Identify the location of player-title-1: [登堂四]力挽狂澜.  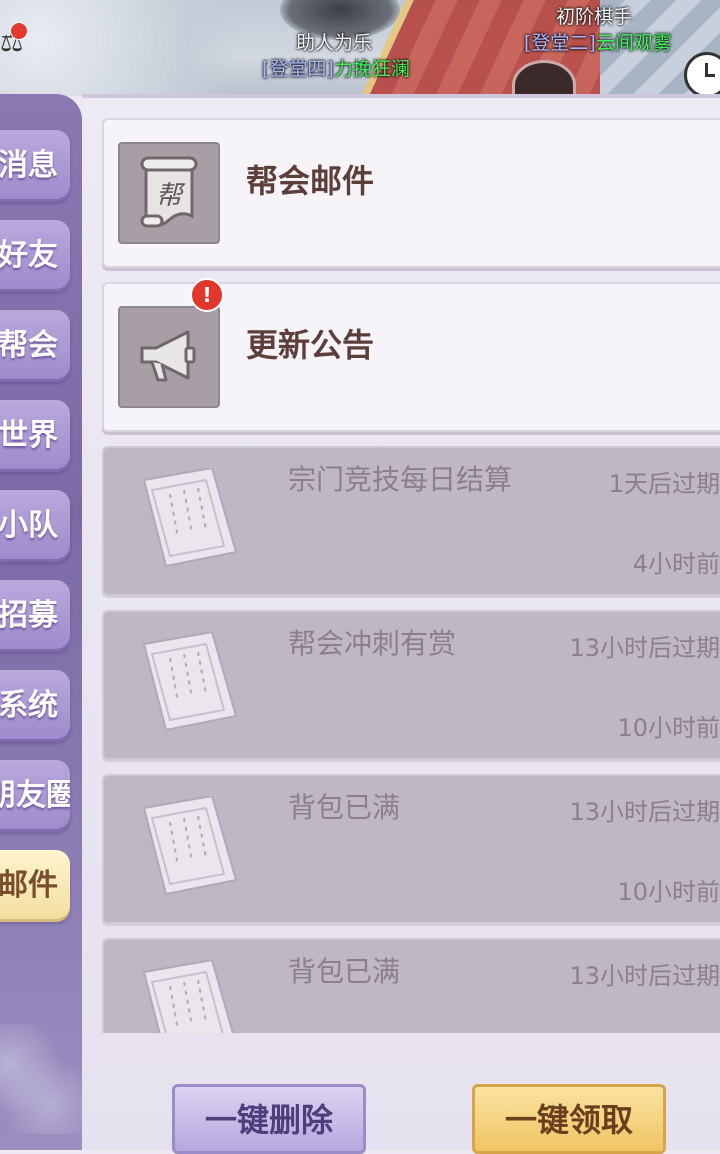
(336, 67).